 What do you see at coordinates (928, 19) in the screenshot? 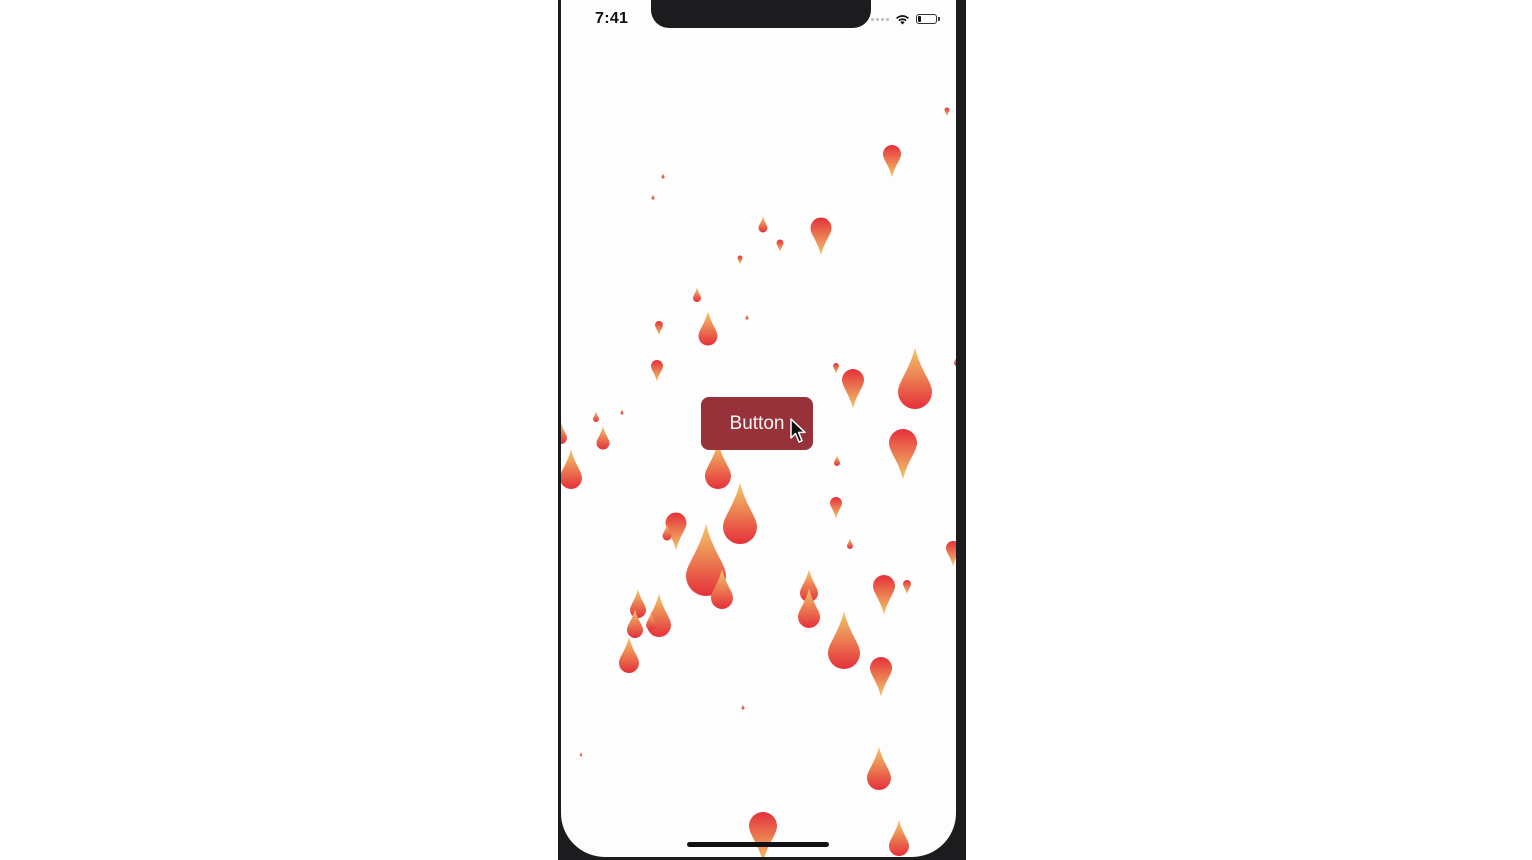
I see `battery-icon` at bounding box center [928, 19].